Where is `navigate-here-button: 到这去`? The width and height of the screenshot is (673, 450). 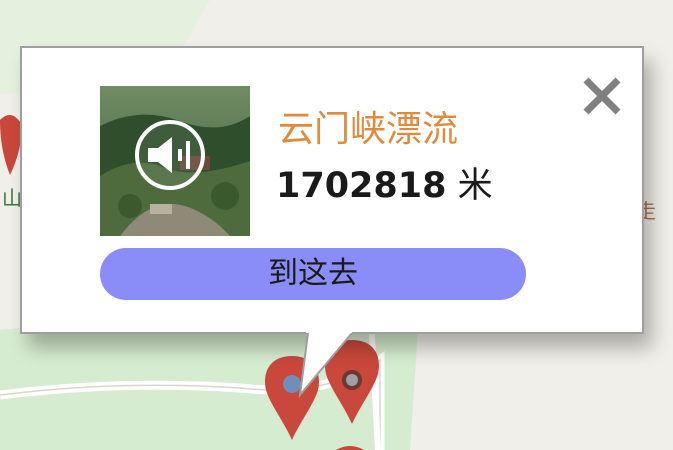 navigate-here-button: 到这去 is located at coordinates (313, 274).